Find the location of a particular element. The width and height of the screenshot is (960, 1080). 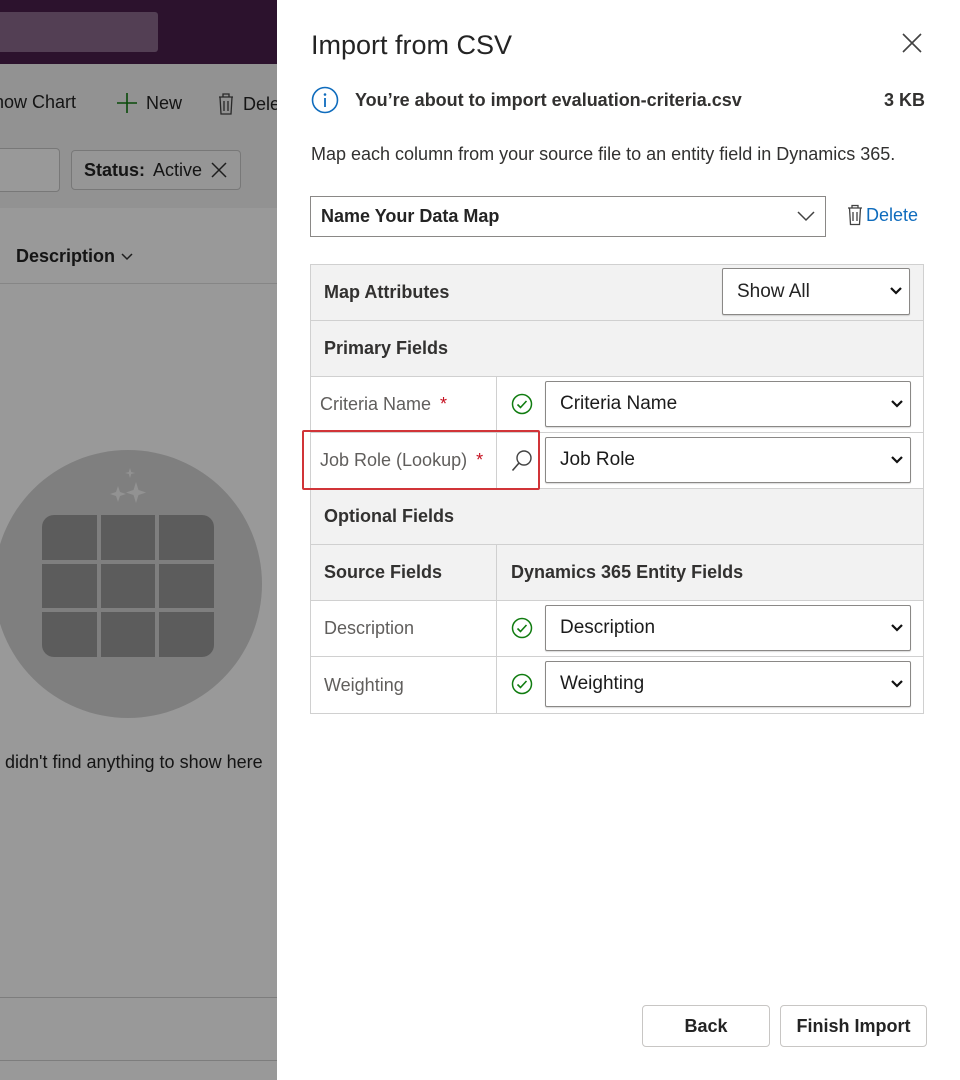

target-field-cell: Criteria Name is located at coordinates (710, 404).